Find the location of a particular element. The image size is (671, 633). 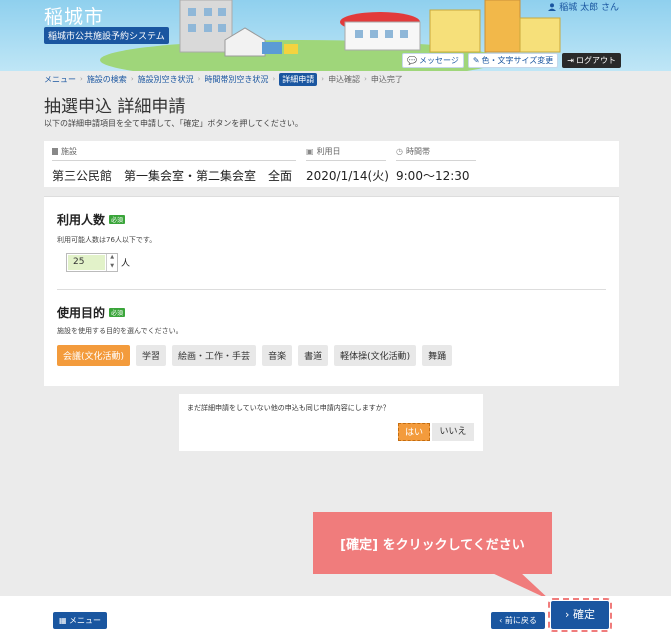

purpose-option-meeting: 会議(文化活動) is located at coordinates (94, 355).